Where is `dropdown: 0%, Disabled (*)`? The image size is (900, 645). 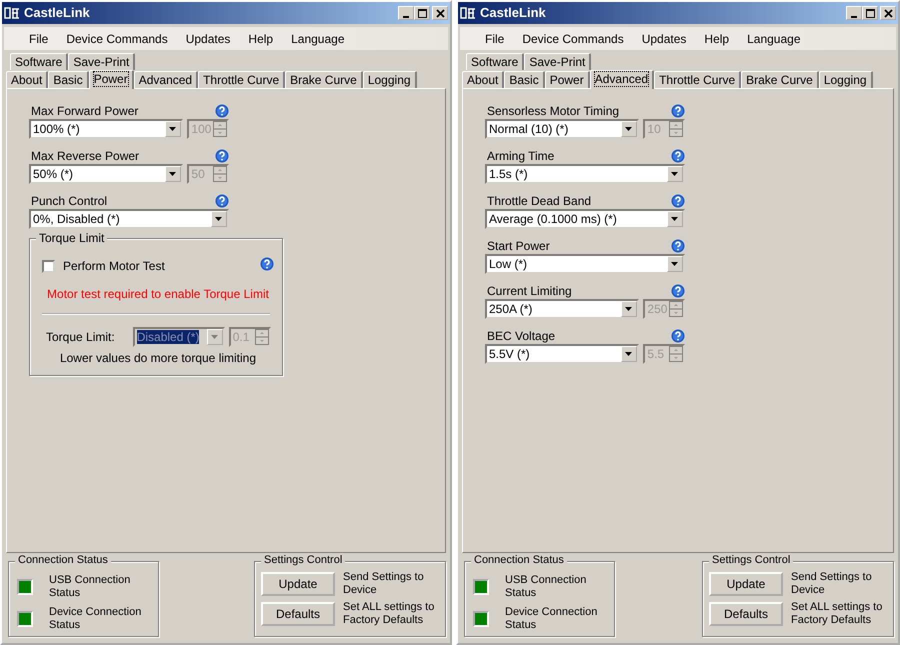
dropdown: 0%, Disabled (*) is located at coordinates (129, 219).